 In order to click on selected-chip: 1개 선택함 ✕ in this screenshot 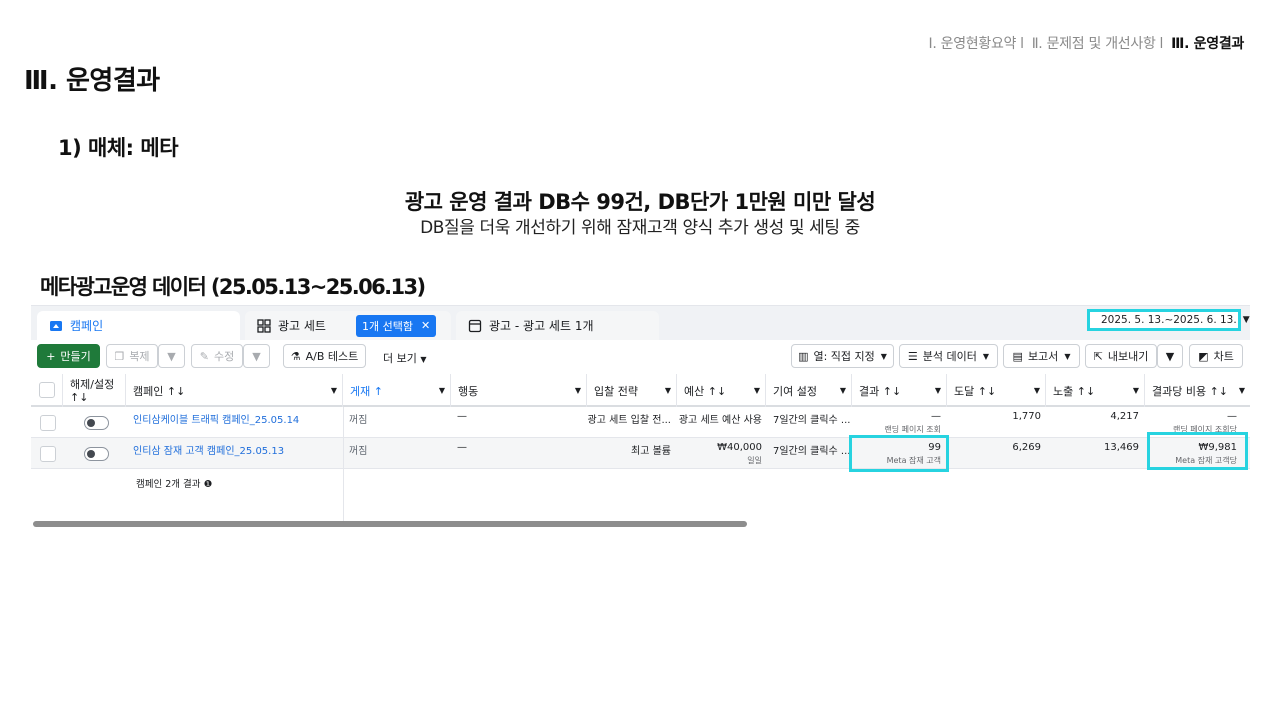, I will do `click(396, 325)`.